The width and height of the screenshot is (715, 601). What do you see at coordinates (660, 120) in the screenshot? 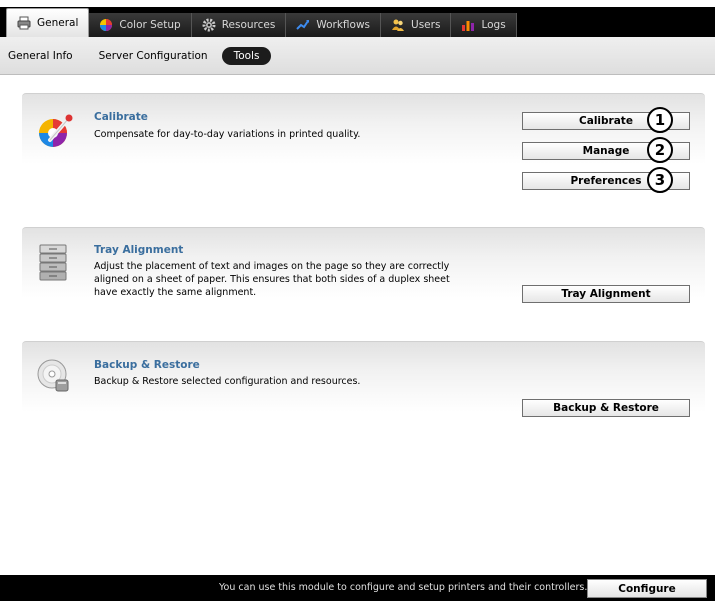
I see `step-badge-1: 1` at bounding box center [660, 120].